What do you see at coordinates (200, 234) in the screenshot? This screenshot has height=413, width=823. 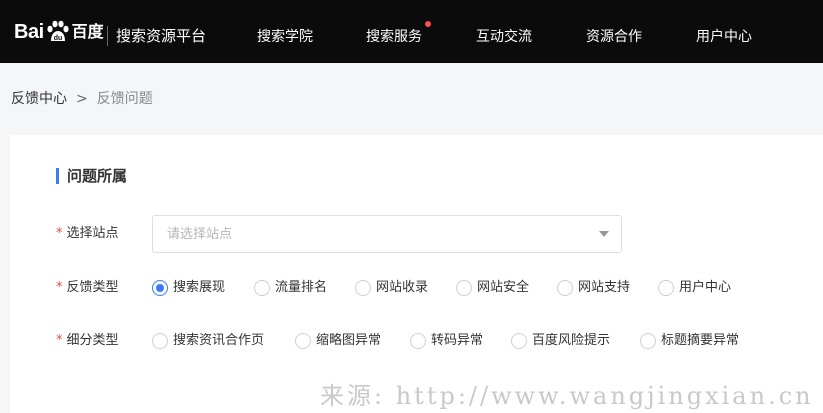 I see `site-select-placeholder: 请选择站点` at bounding box center [200, 234].